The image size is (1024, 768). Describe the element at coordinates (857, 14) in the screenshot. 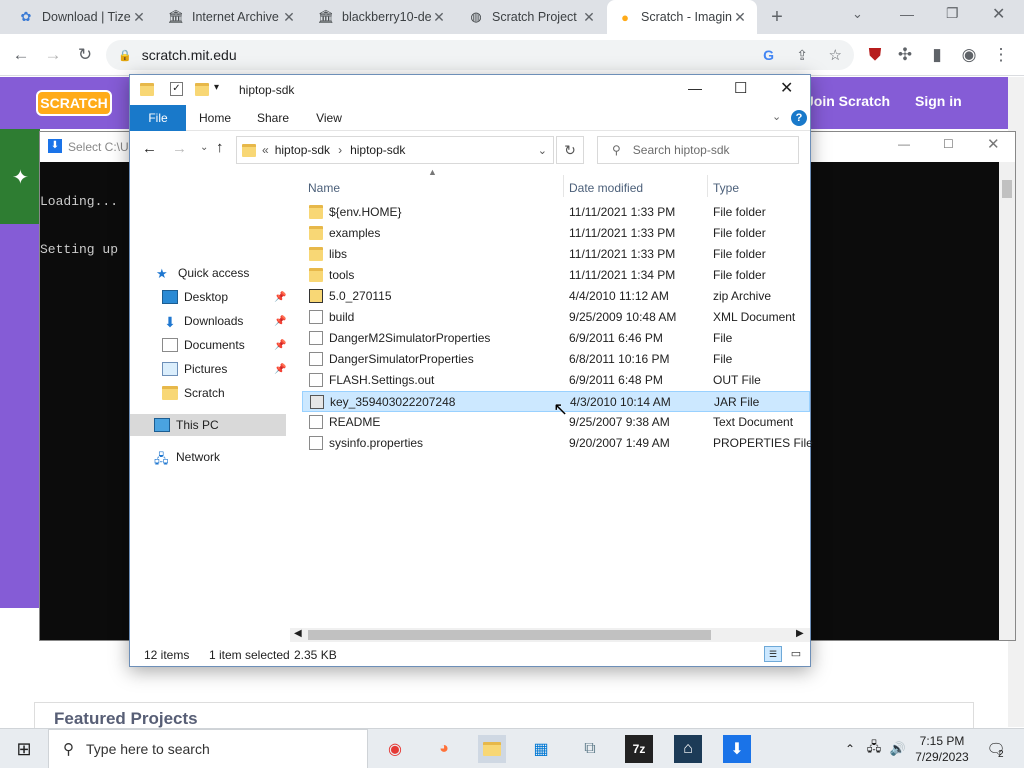

I see `tab-search-icon: ⌄` at that location.